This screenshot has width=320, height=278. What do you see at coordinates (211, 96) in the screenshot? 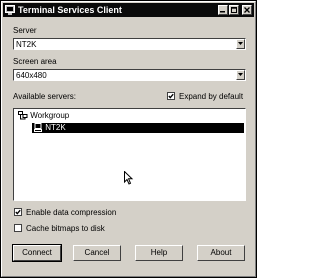
I see `expand-by-default-label: Expand by default` at bounding box center [211, 96].